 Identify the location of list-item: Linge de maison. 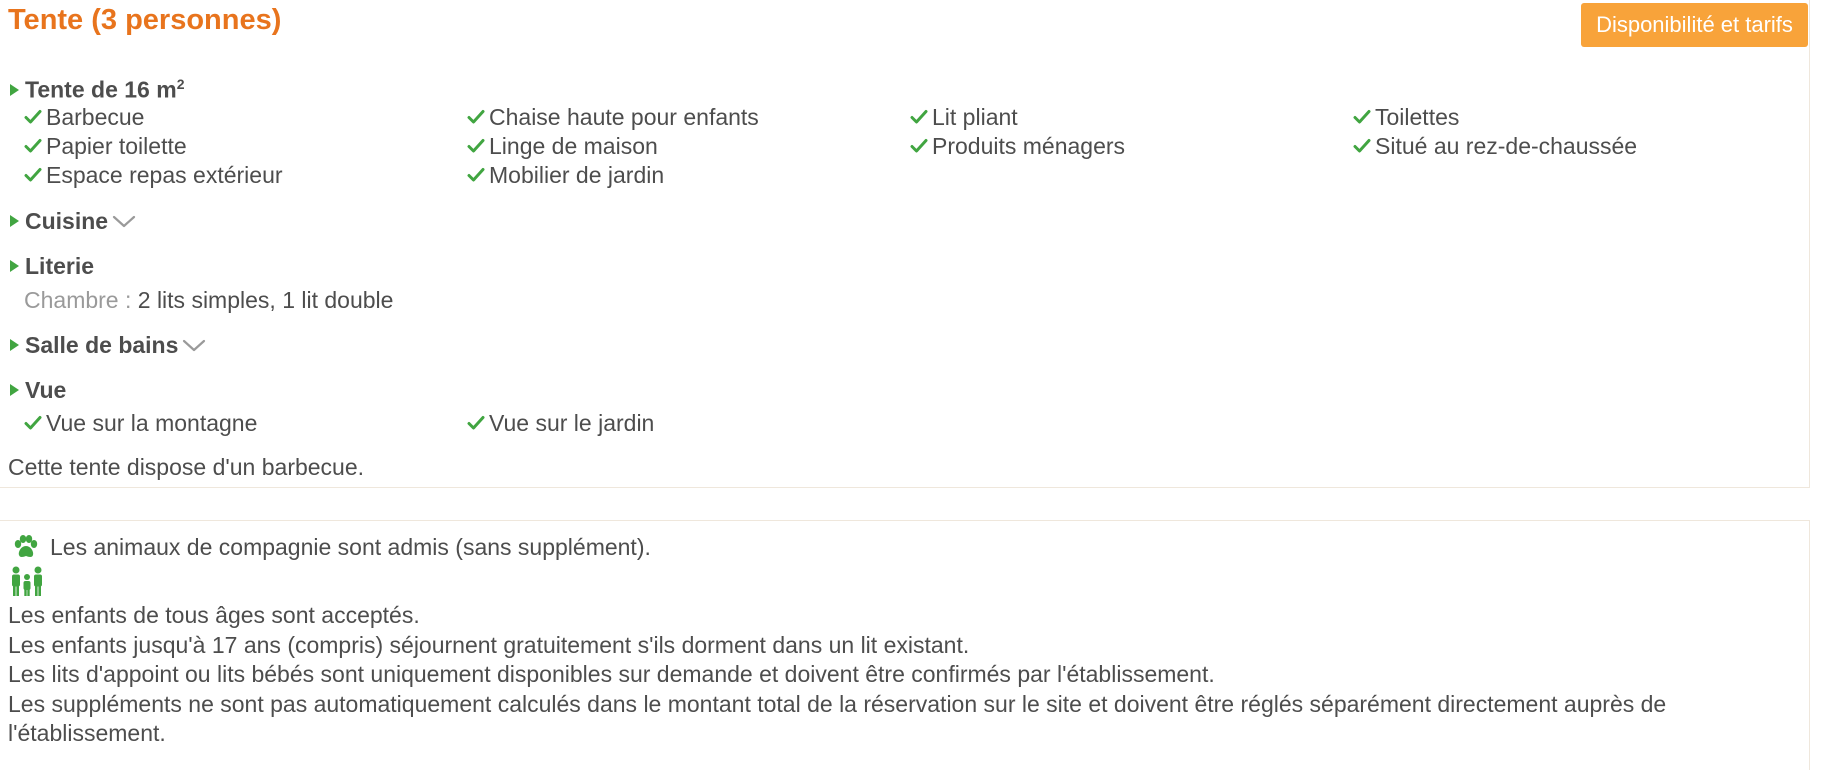
(562, 146).